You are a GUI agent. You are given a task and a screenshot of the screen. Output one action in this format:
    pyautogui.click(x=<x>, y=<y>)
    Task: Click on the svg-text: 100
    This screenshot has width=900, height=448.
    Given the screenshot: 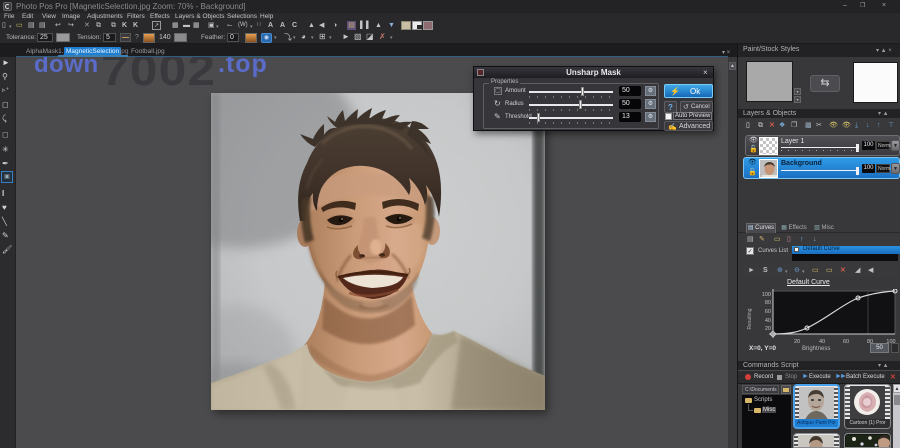 What is the action you would take?
    pyautogui.click(x=766, y=295)
    